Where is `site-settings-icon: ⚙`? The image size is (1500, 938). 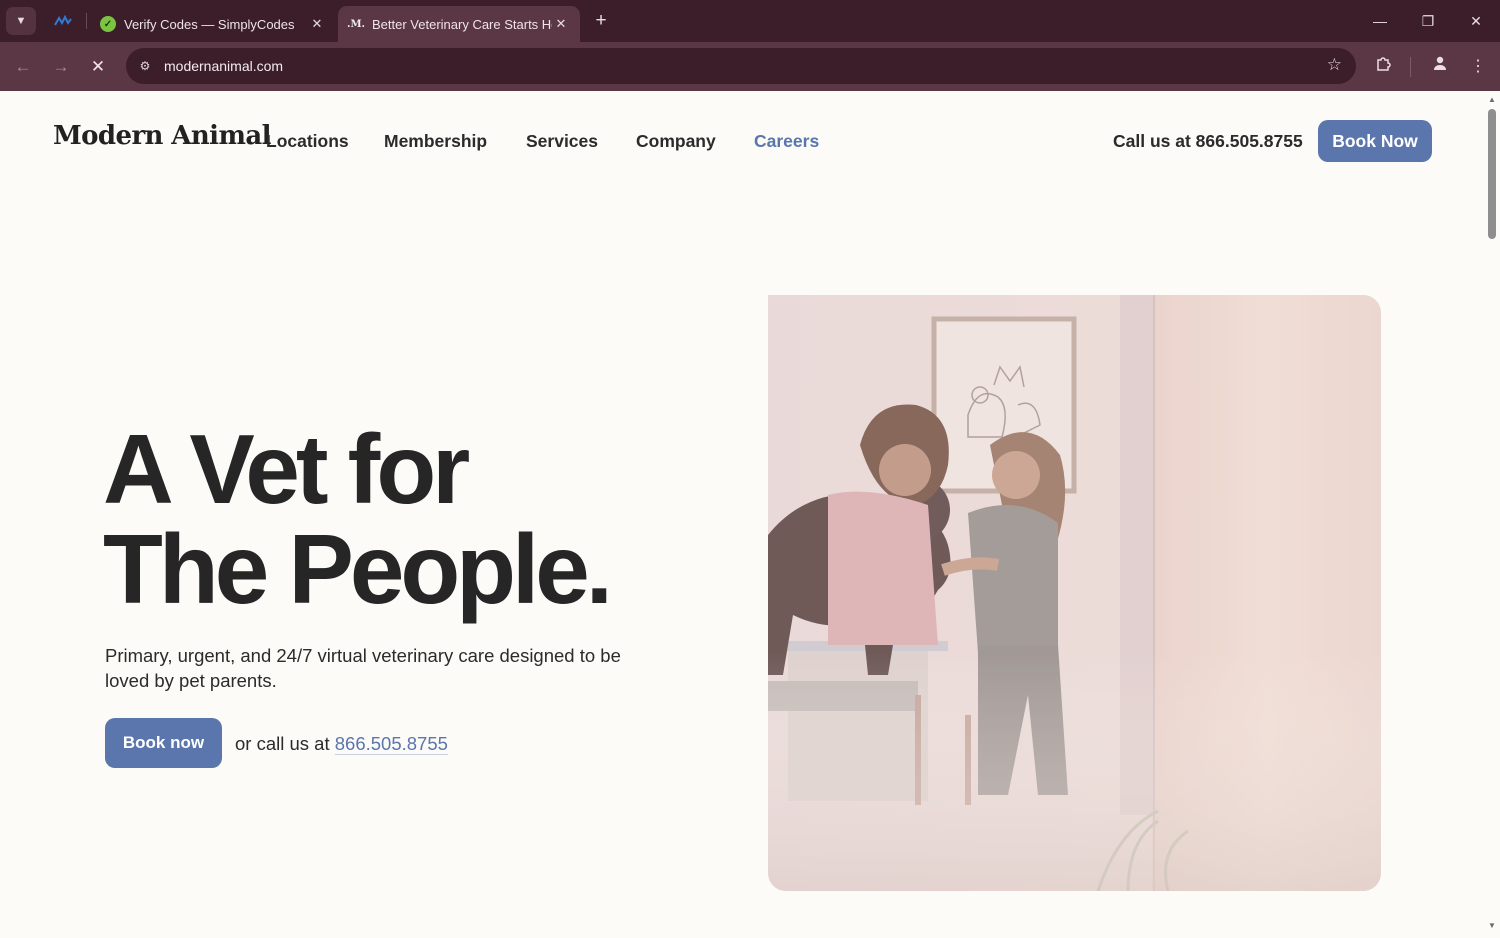 site-settings-icon: ⚙ is located at coordinates (145, 66).